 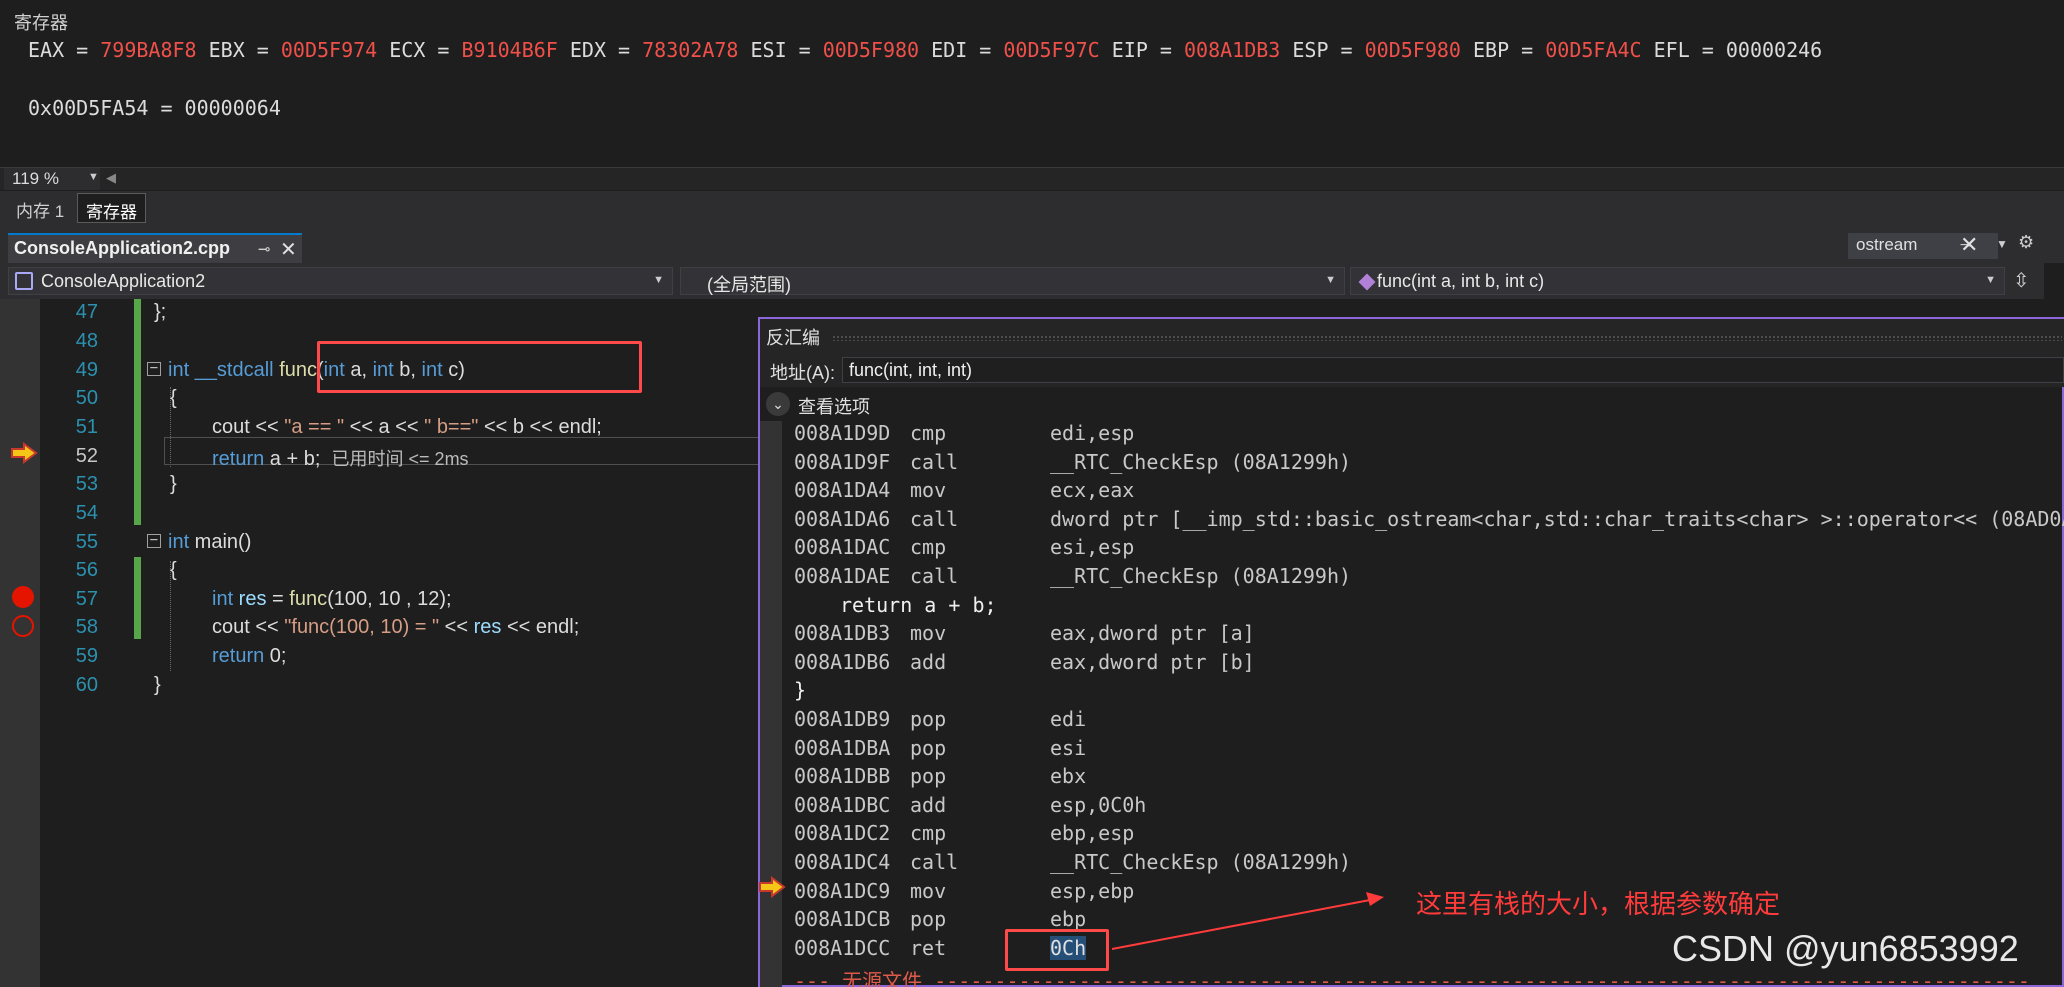 What do you see at coordinates (20, 643) in the screenshot?
I see `breakpoint-margin` at bounding box center [20, 643].